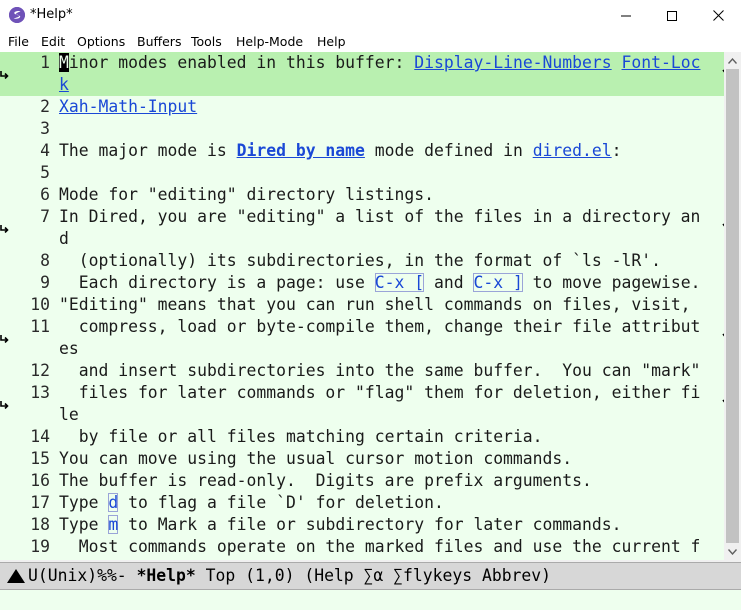 The width and height of the screenshot is (741, 610). What do you see at coordinates (51, 14) in the screenshot?
I see `window-title: *Help*` at bounding box center [51, 14].